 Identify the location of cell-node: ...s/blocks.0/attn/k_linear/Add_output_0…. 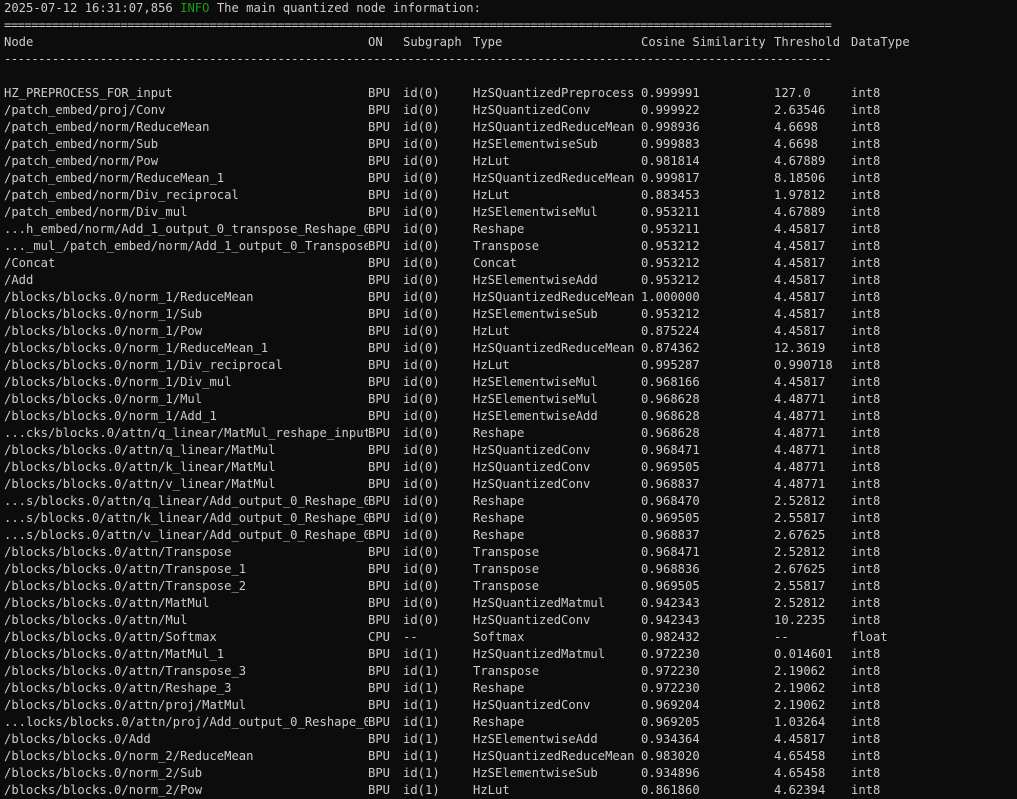
(186, 518).